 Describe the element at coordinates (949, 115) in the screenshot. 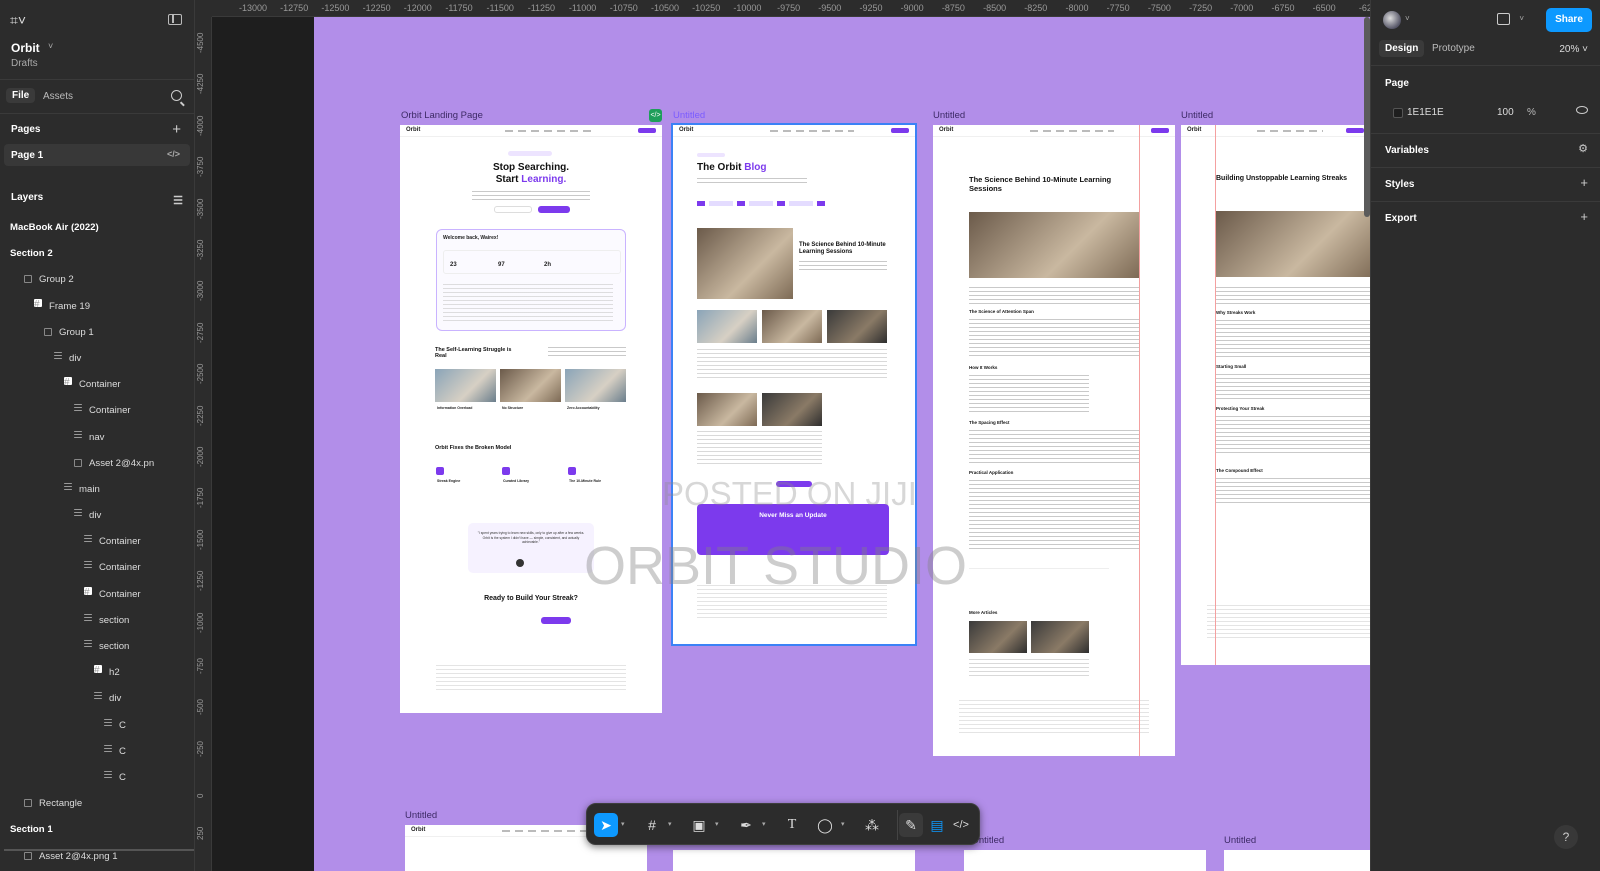

I see `frame-label-article-1: Untitled` at that location.